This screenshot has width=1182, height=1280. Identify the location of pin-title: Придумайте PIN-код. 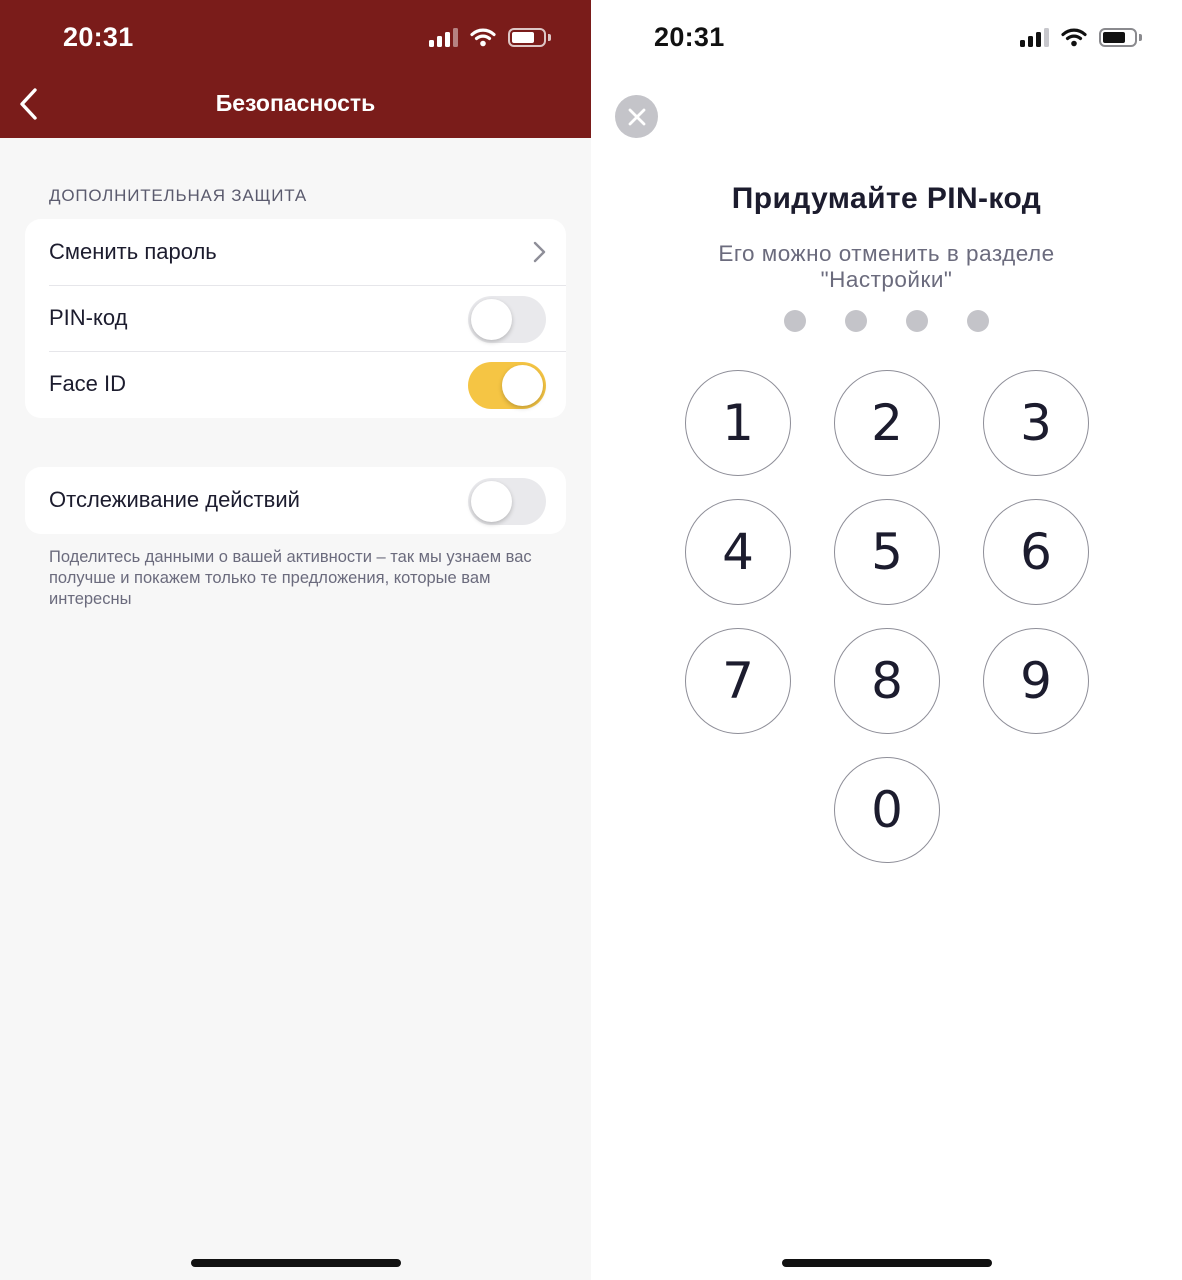
(886, 198).